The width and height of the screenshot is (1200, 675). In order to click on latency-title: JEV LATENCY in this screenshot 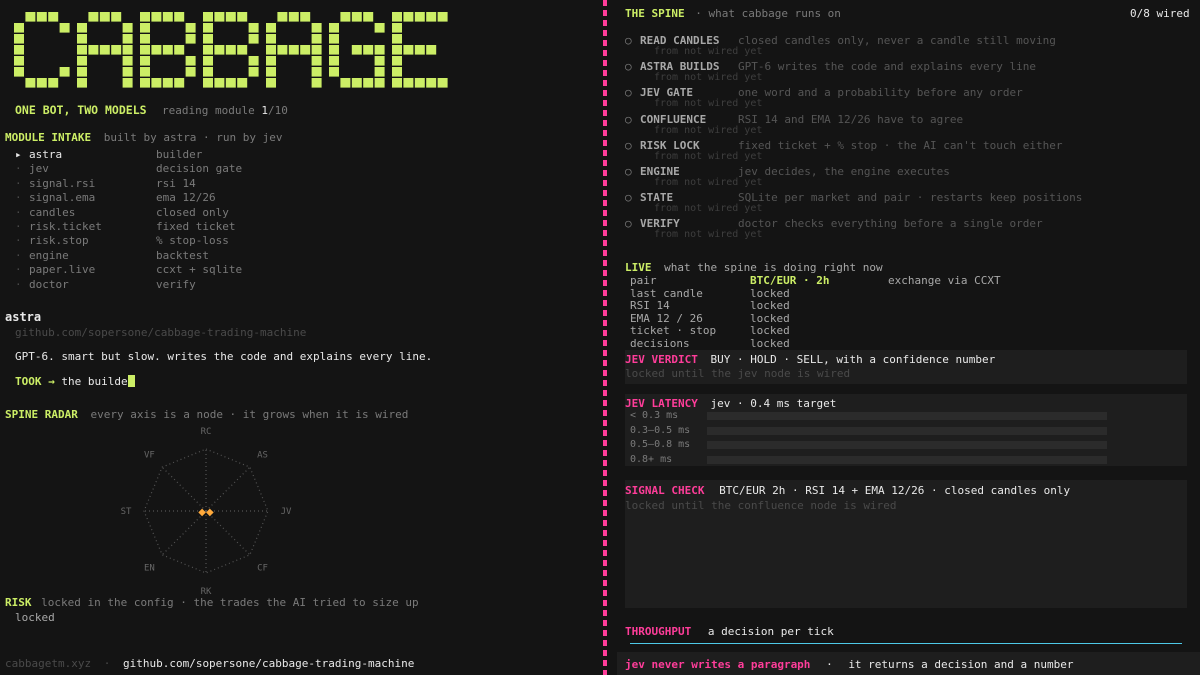, I will do `click(661, 403)`.